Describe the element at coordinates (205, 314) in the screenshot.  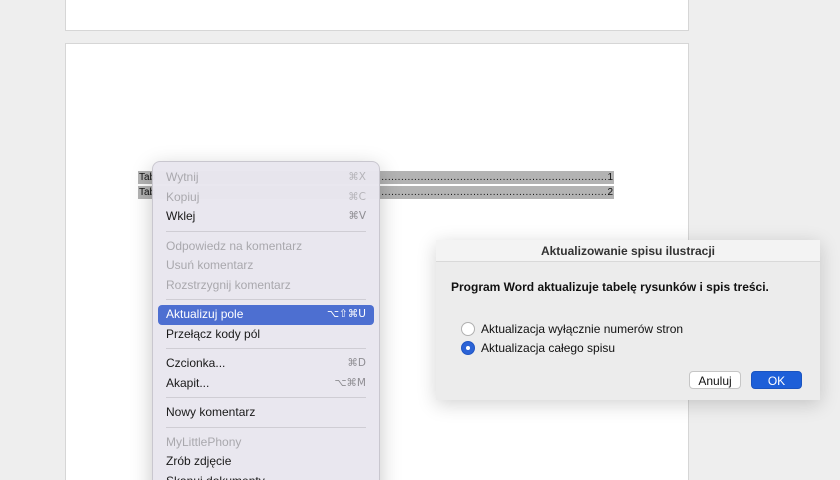
I see `menu-item-label: Aktualizuj pole` at that location.